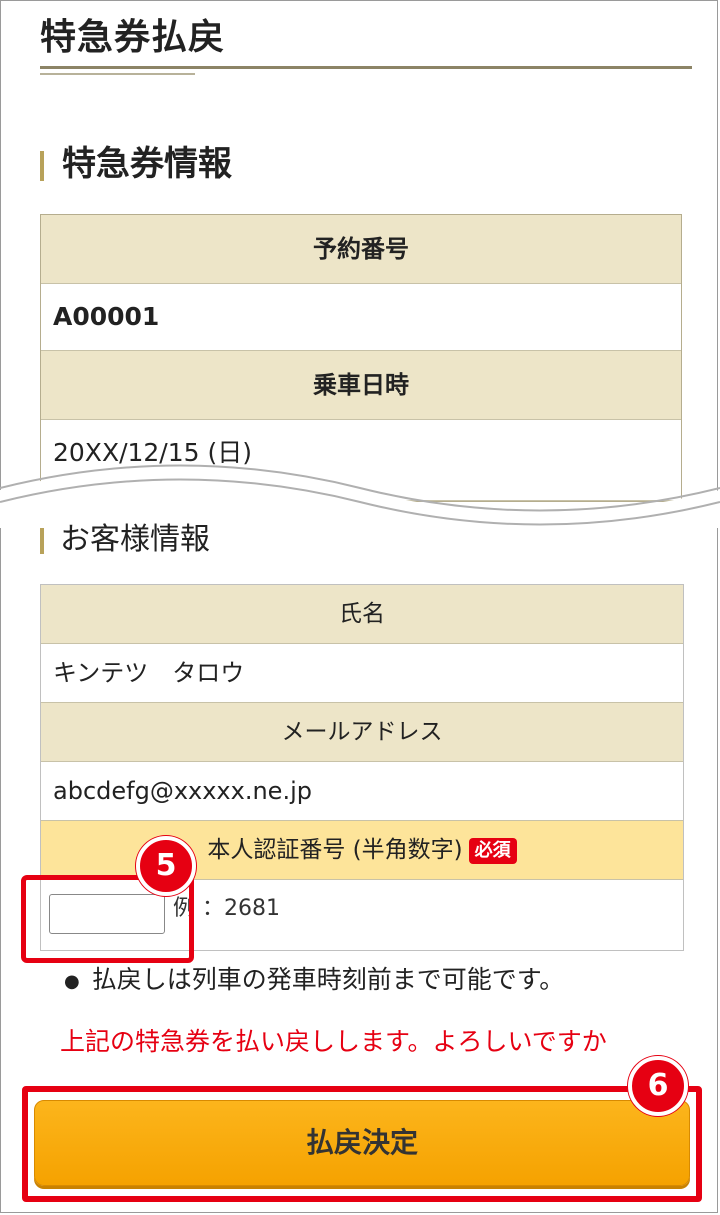 The height and width of the screenshot is (1215, 720). What do you see at coordinates (658, 1086) in the screenshot?
I see `step6-marker: 6` at bounding box center [658, 1086].